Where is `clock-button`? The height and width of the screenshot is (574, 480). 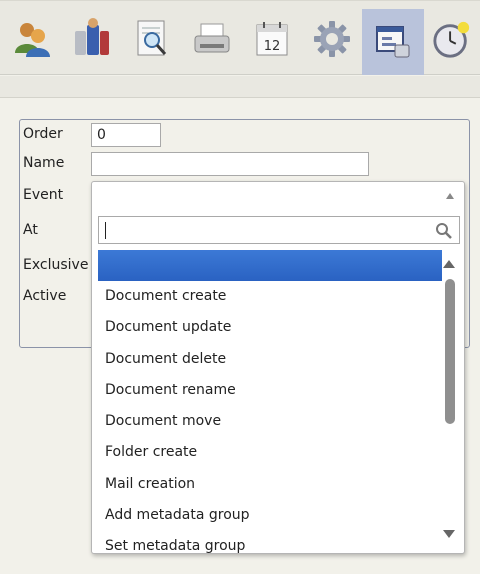 clock-button is located at coordinates (452, 39).